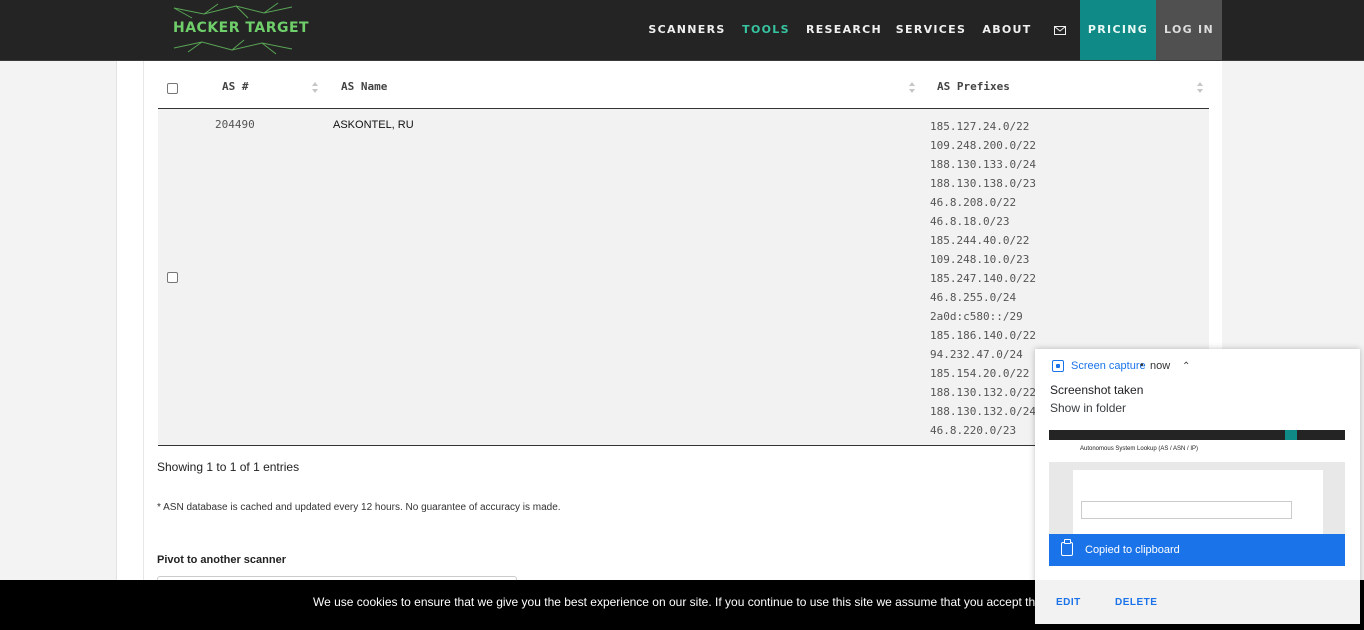  Describe the element at coordinates (1136, 602) in the screenshot. I see `delete-button: DELETE` at that location.